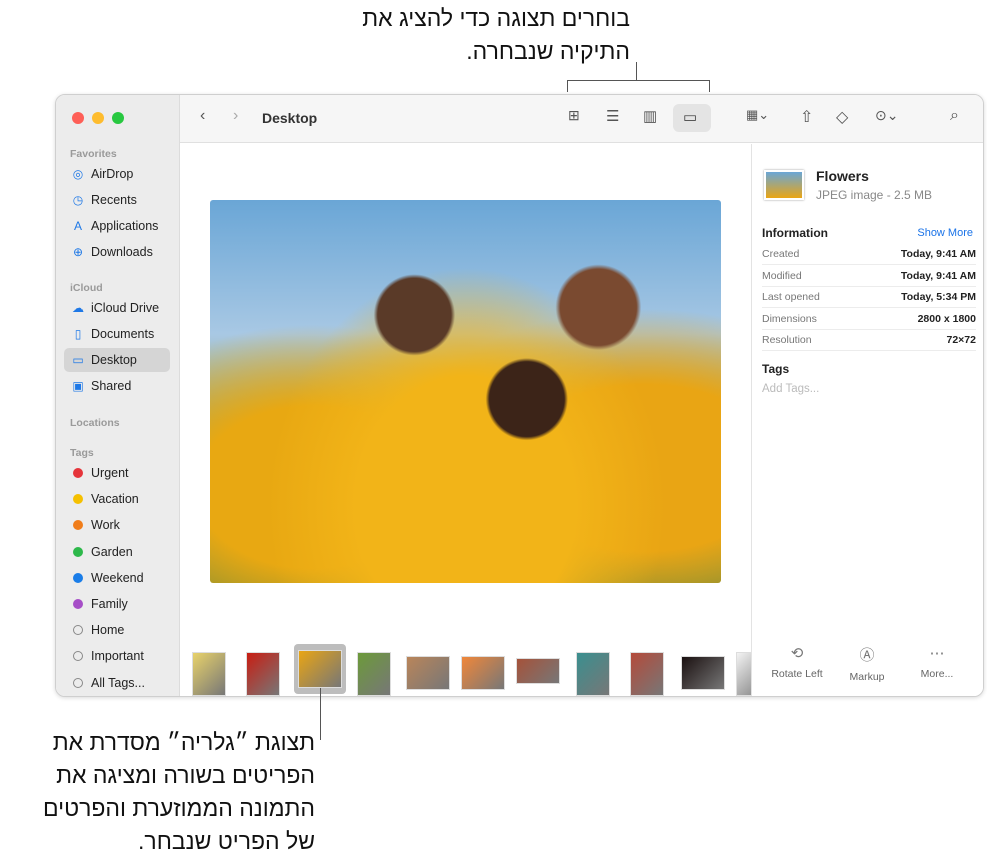 Image resolution: width=987 pixels, height=862 pixels. I want to click on column-view-icon: ▥, so click(650, 116).